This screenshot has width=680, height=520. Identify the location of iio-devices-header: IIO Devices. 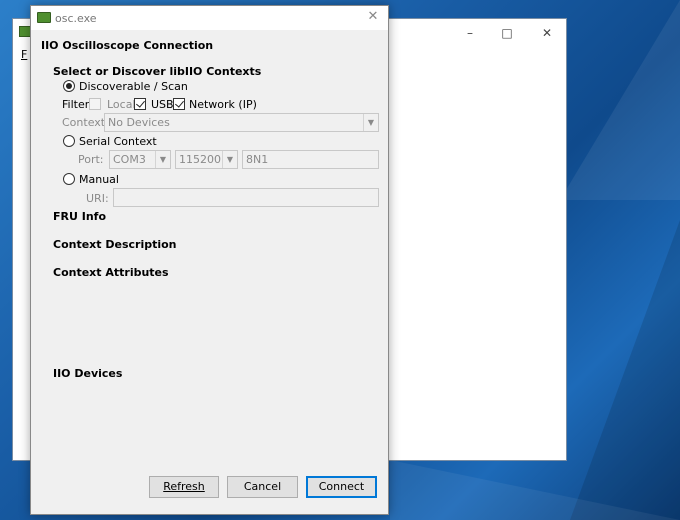
(88, 373).